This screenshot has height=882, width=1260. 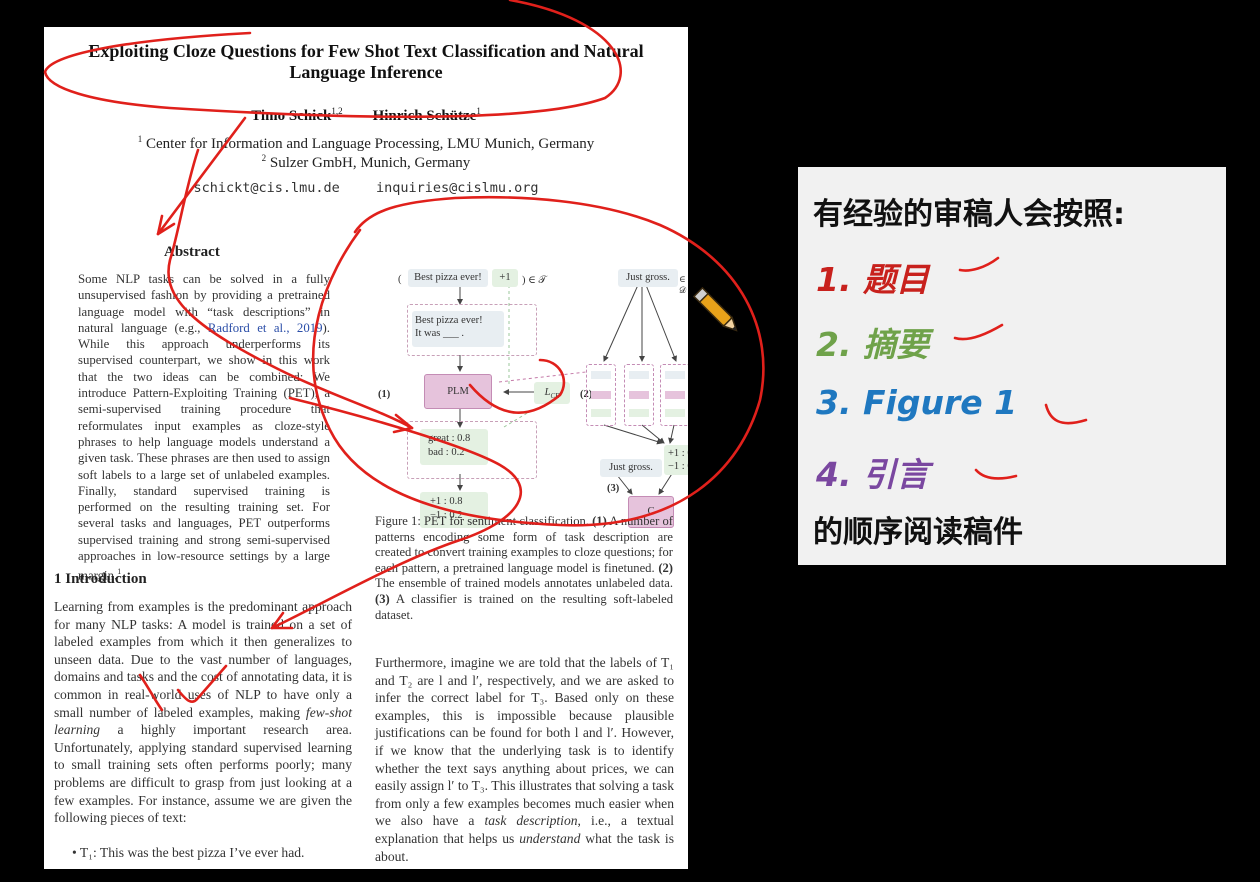 What do you see at coordinates (192, 252) in the screenshot?
I see `abstract-heading: Abstract` at bounding box center [192, 252].